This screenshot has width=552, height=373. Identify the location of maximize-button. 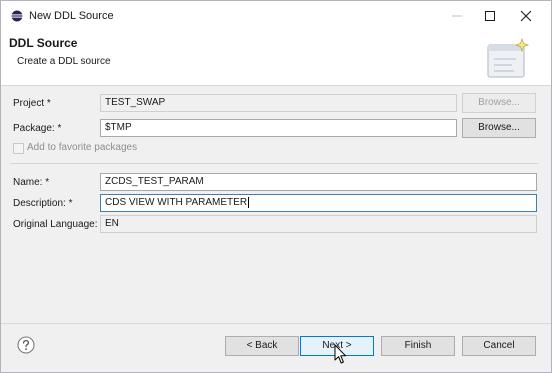
(490, 16).